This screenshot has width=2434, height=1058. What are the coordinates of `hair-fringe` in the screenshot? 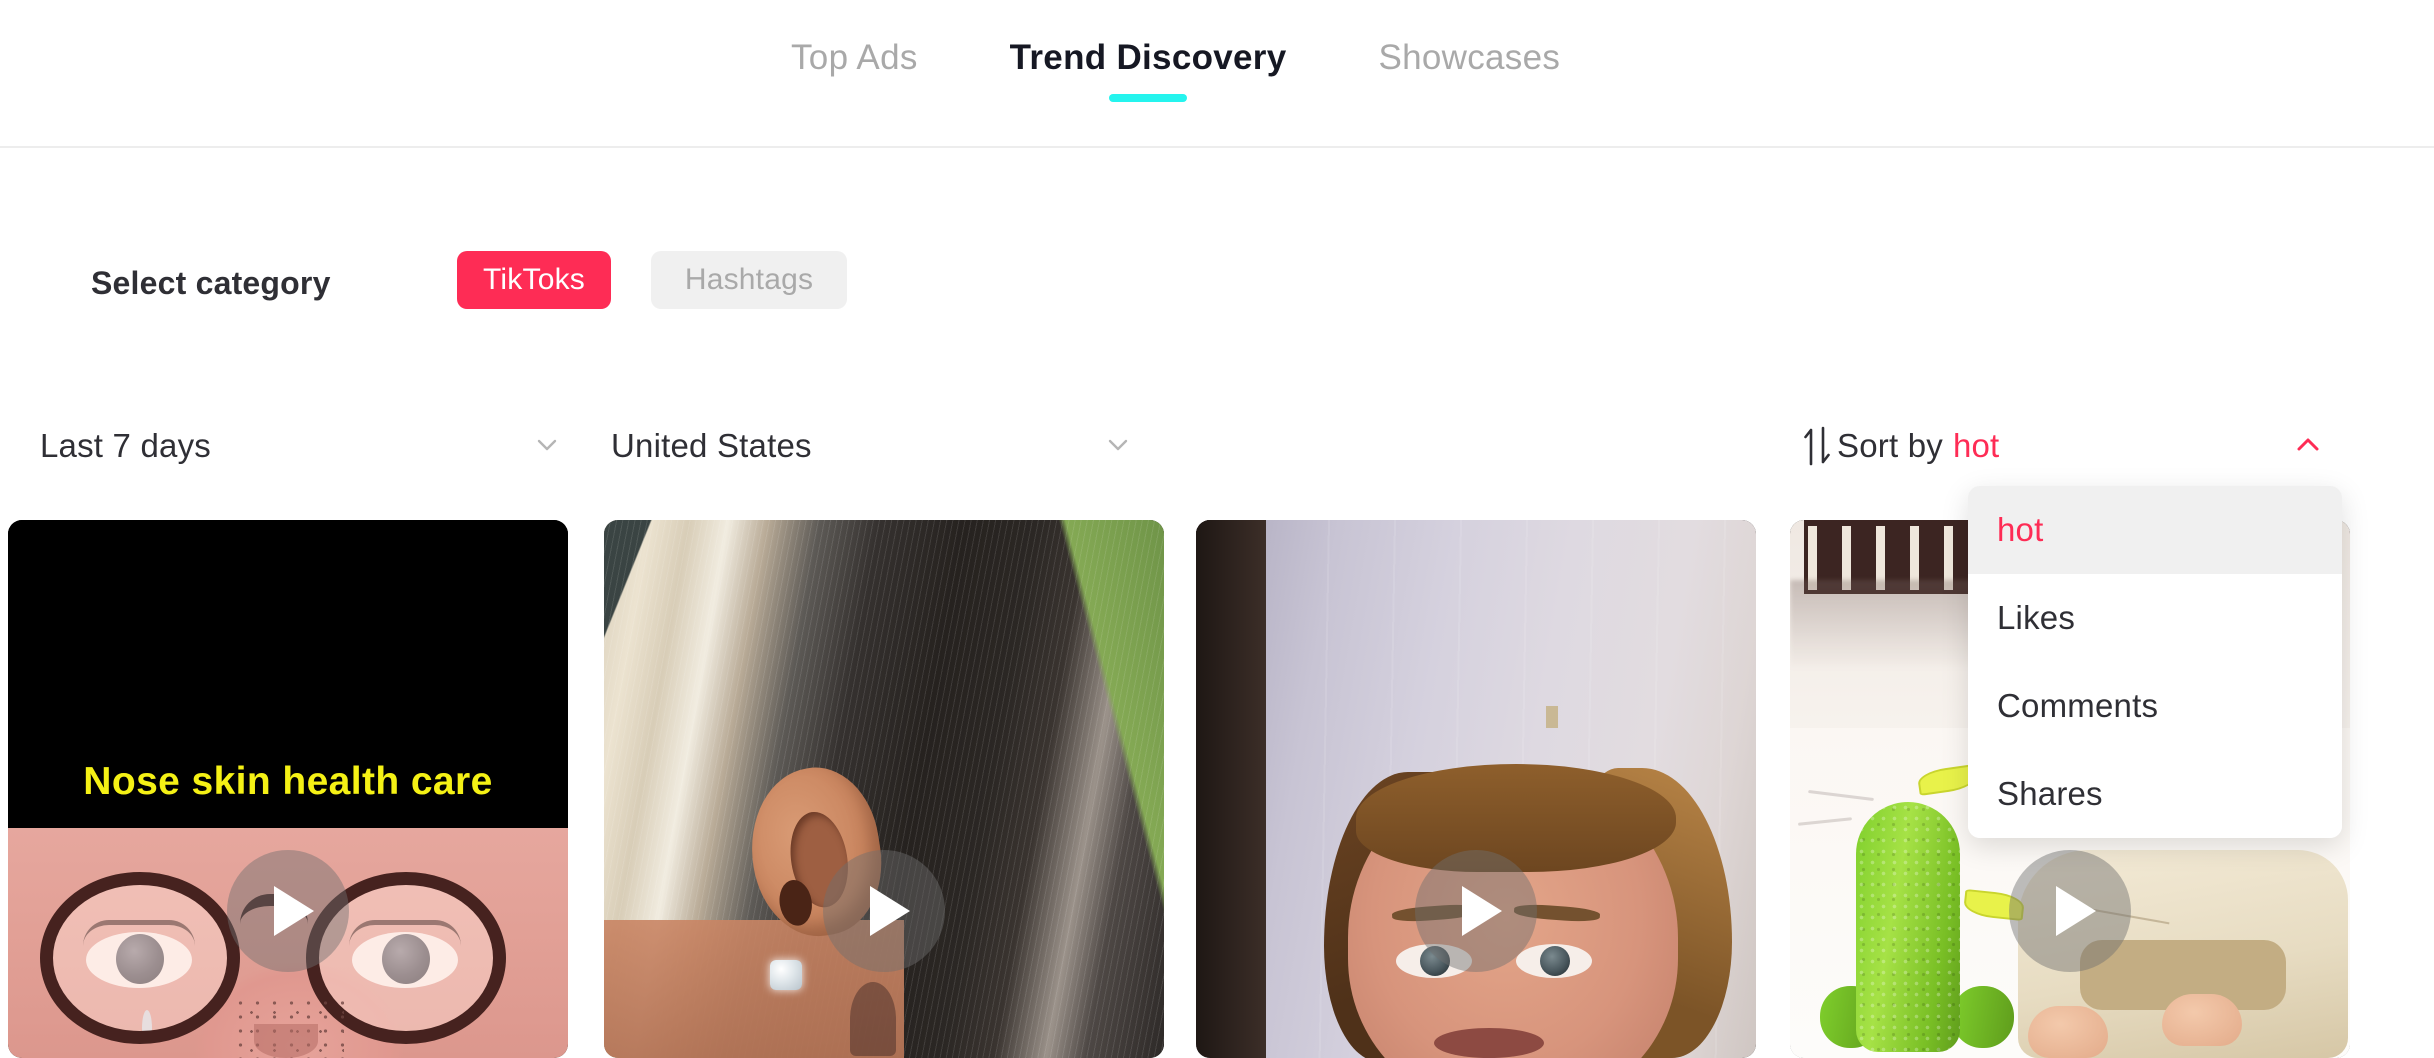 It's located at (1516, 818).